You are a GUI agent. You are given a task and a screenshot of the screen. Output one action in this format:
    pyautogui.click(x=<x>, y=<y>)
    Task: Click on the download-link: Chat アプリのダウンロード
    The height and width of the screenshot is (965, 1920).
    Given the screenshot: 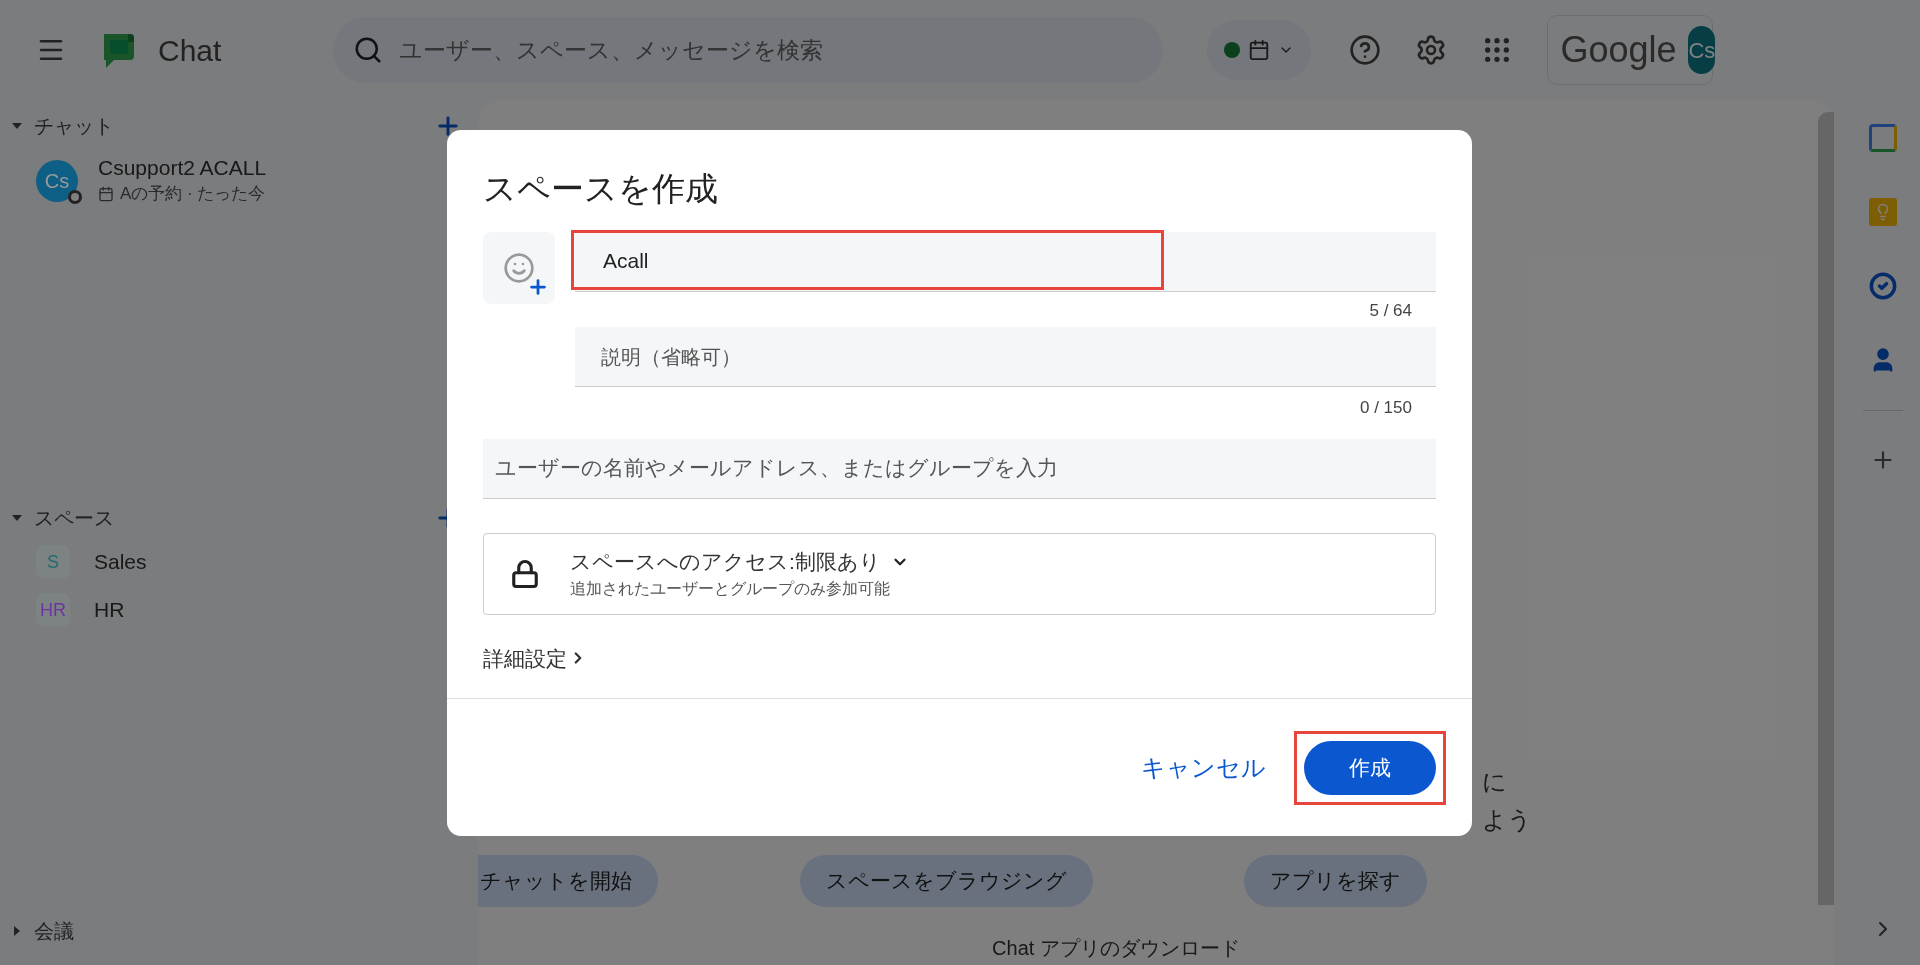 What is the action you would take?
    pyautogui.click(x=1116, y=948)
    